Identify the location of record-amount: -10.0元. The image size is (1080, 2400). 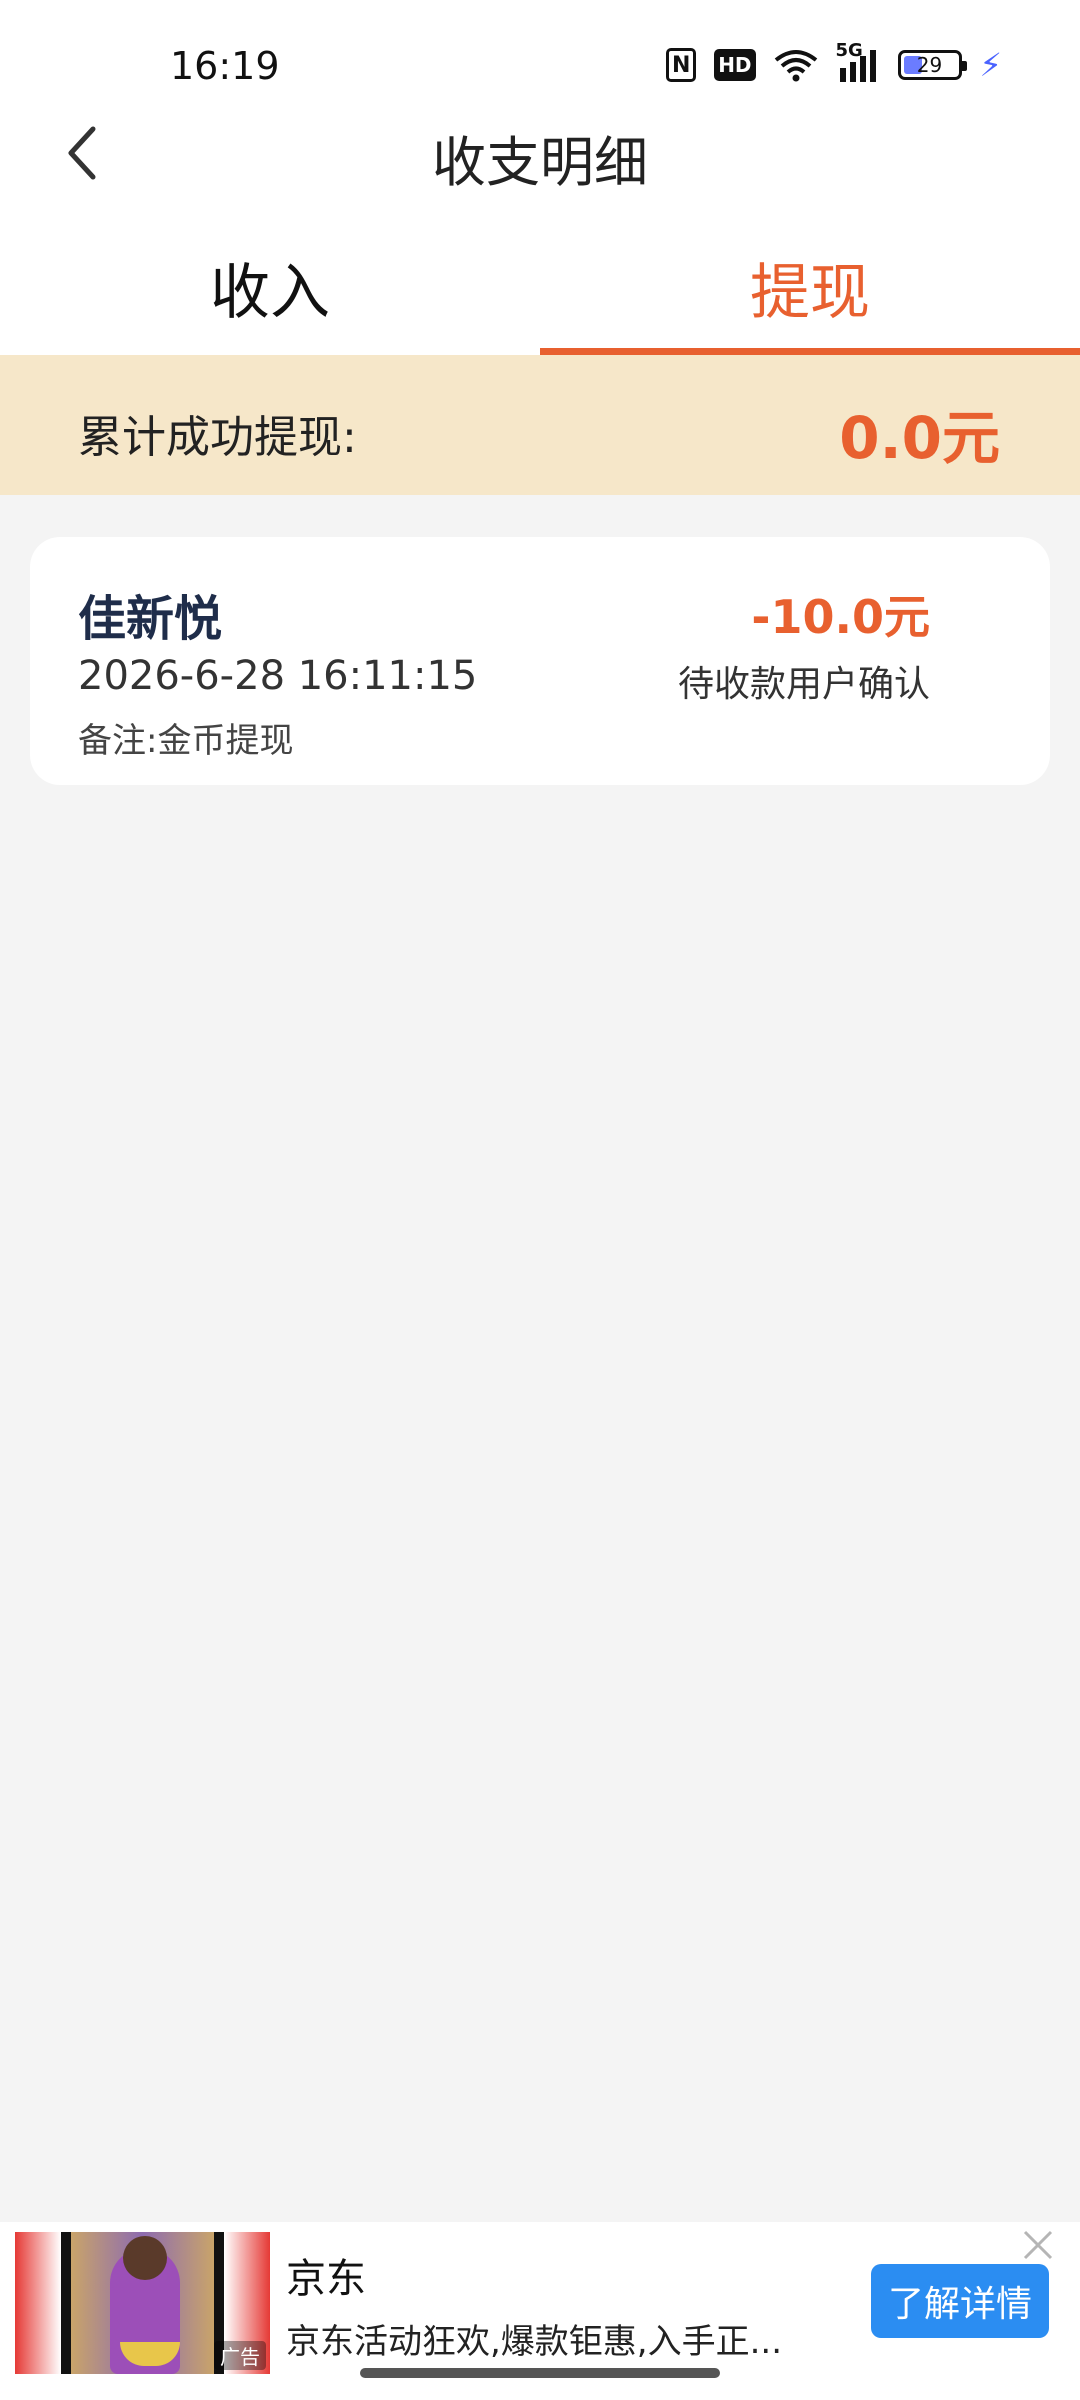
(840, 617).